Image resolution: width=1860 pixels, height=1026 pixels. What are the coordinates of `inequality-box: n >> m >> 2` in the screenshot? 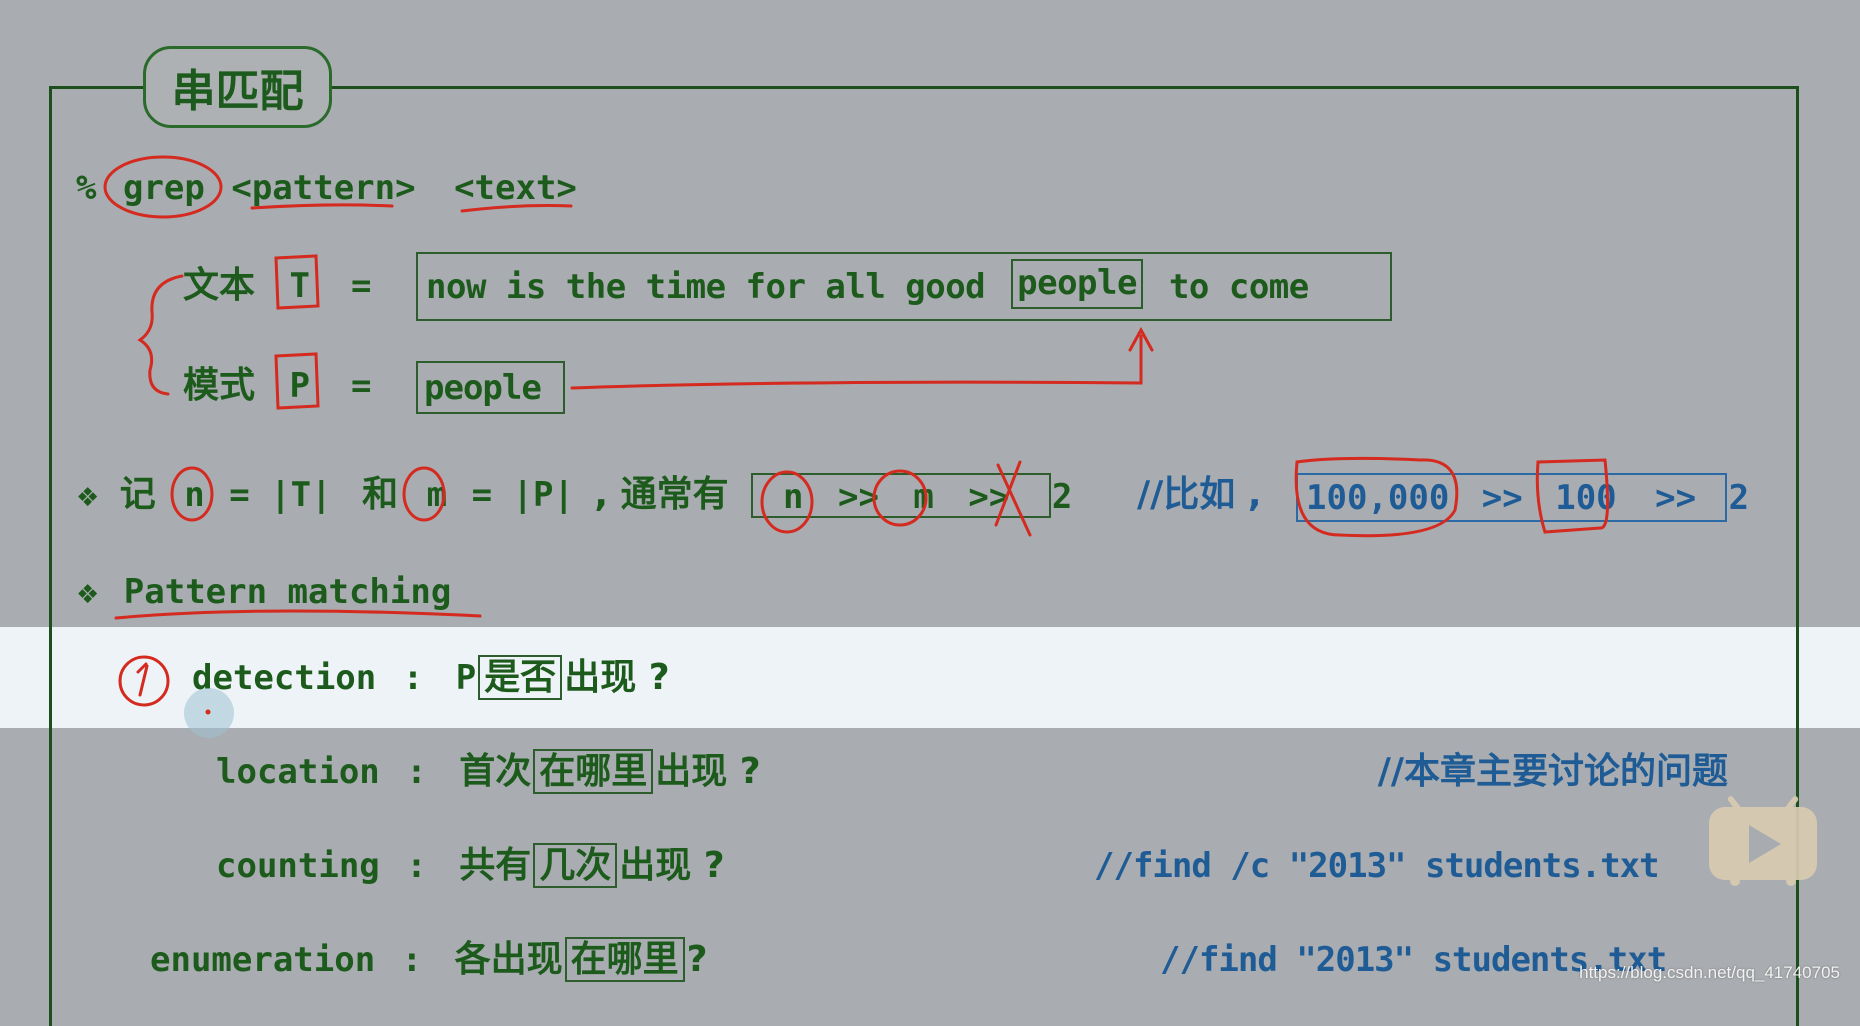 It's located at (911, 495).